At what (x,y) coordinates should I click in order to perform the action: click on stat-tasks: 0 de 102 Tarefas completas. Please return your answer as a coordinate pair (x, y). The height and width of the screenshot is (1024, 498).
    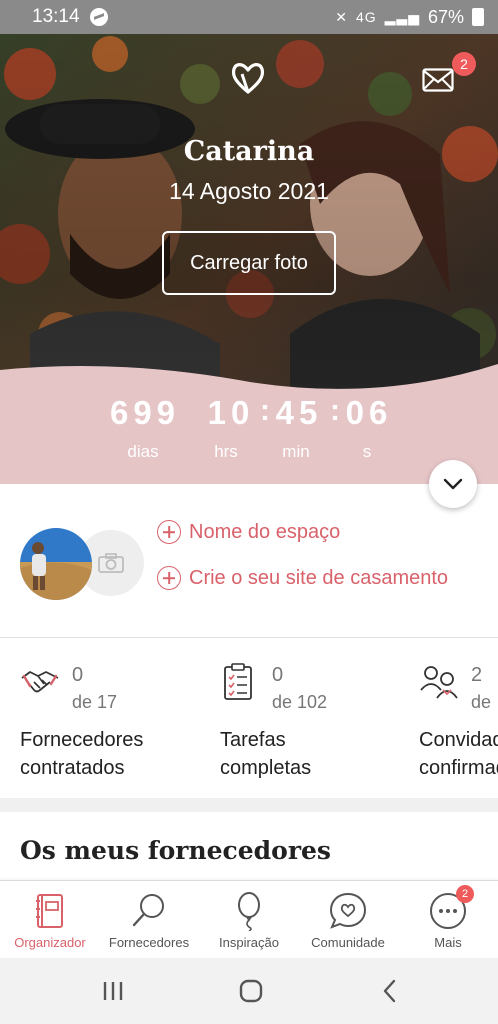
    Looking at the image, I should click on (320, 718).